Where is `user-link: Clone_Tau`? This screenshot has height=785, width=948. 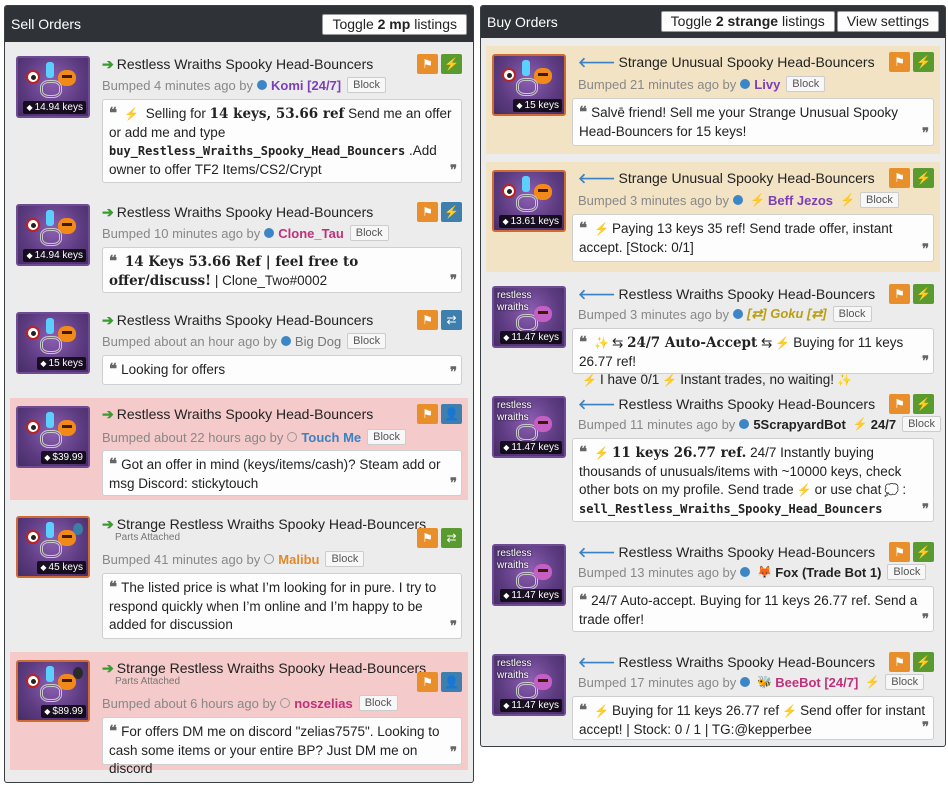 user-link: Clone_Tau is located at coordinates (311, 233).